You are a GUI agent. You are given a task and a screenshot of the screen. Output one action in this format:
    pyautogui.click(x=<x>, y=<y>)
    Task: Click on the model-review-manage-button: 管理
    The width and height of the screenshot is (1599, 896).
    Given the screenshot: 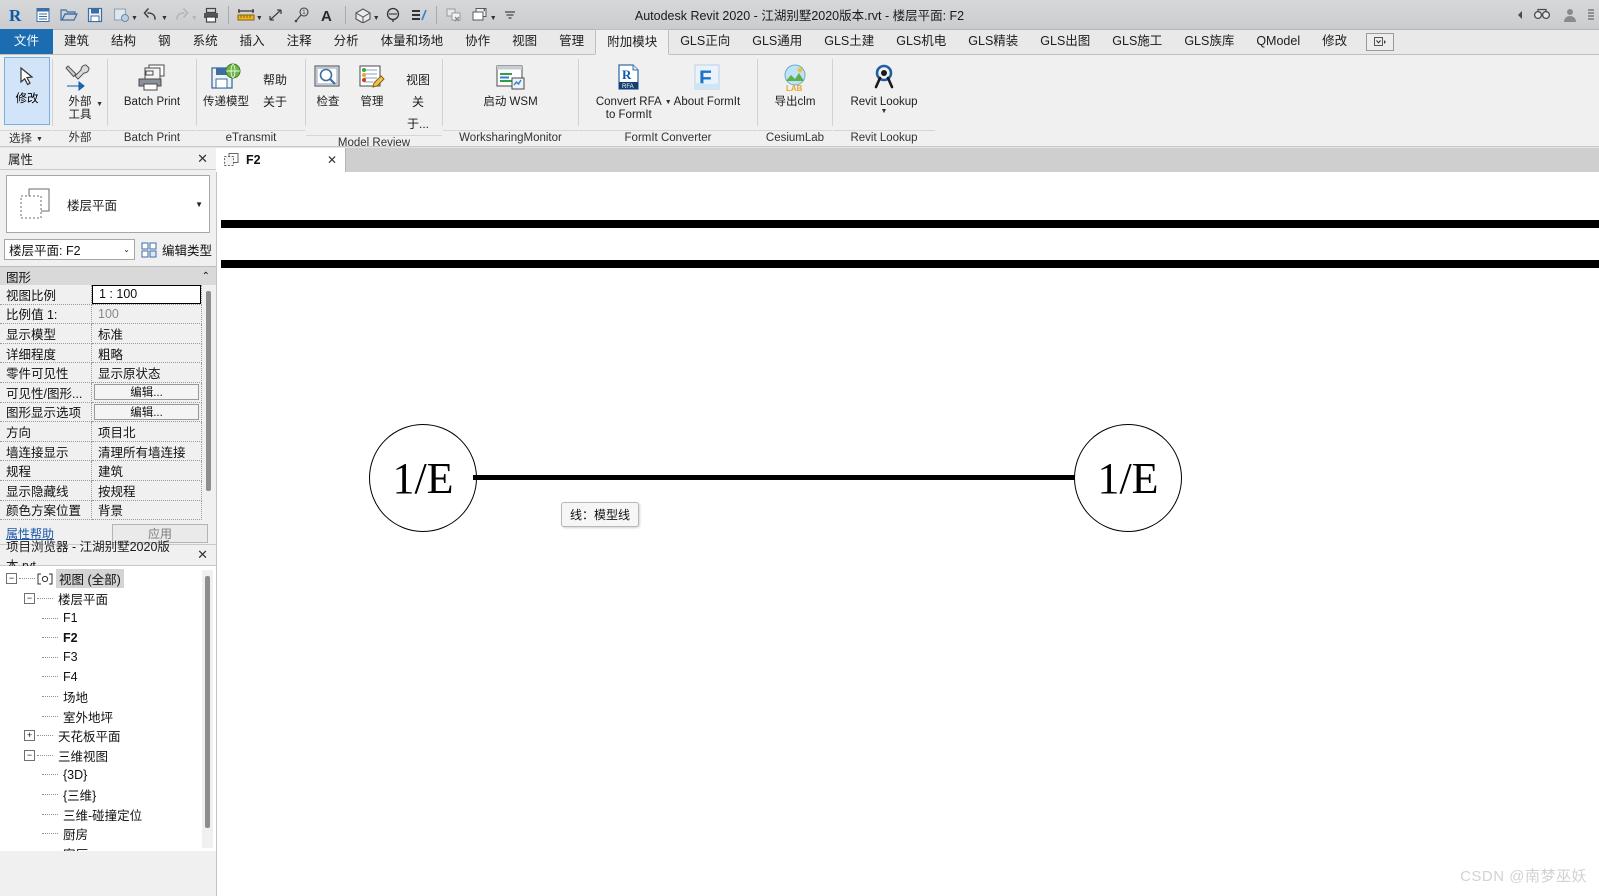 What is the action you would take?
    pyautogui.click(x=372, y=84)
    